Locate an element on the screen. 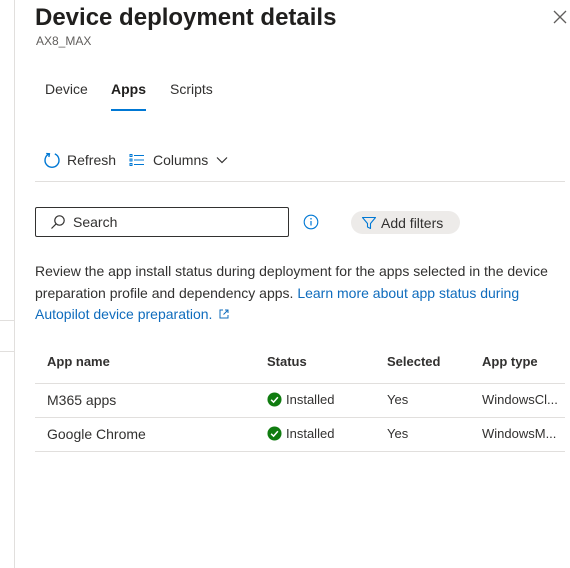 This screenshot has height=568, width=570. search-box: Search is located at coordinates (162, 222).